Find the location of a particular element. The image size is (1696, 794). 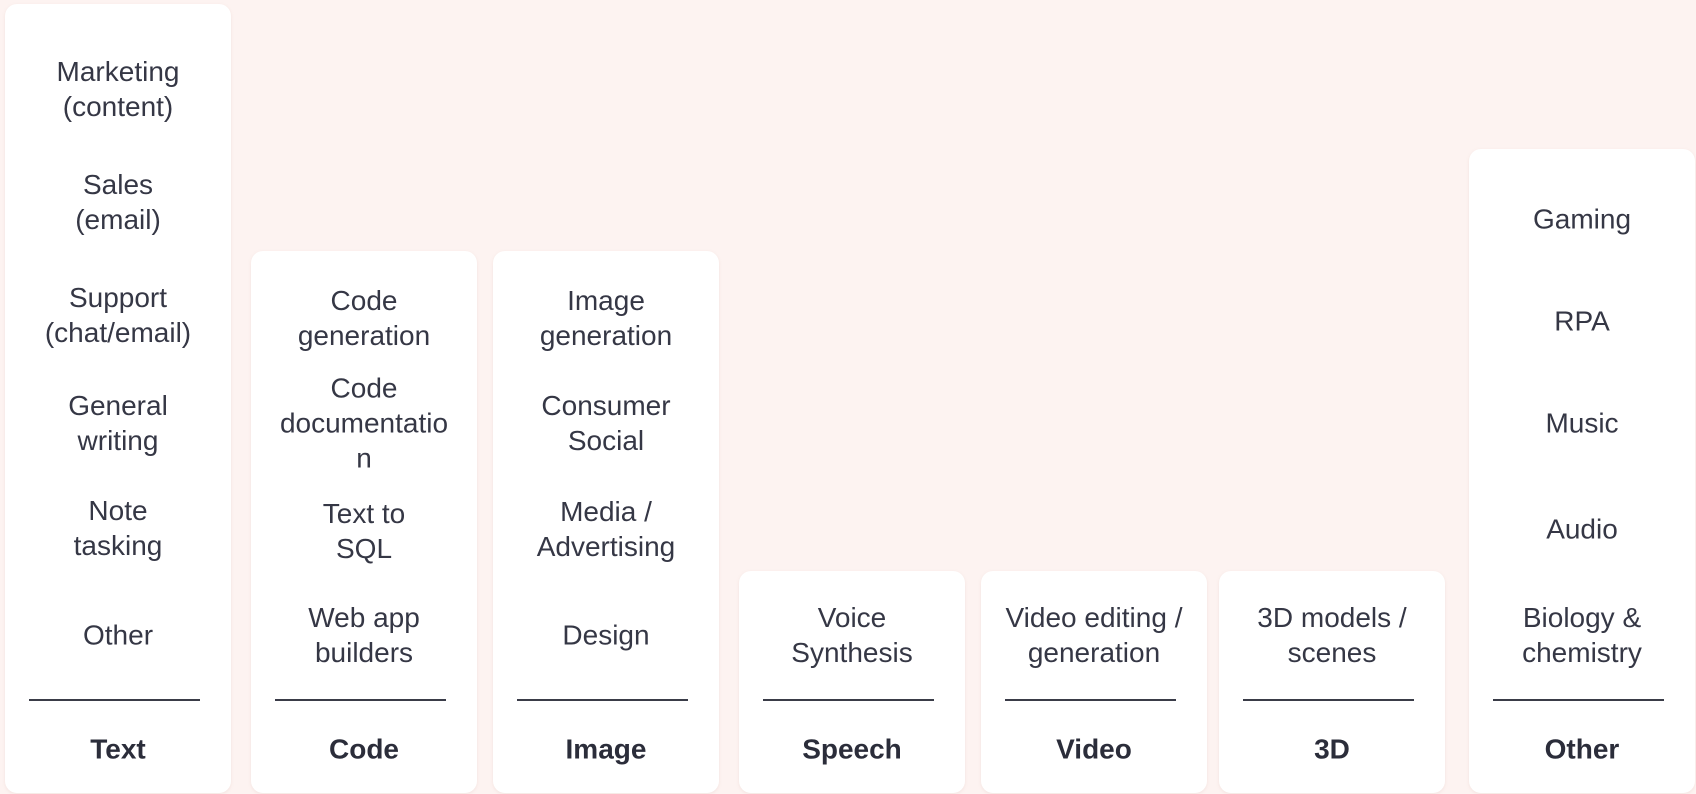

use-case-item: RPA is located at coordinates (1582, 321).